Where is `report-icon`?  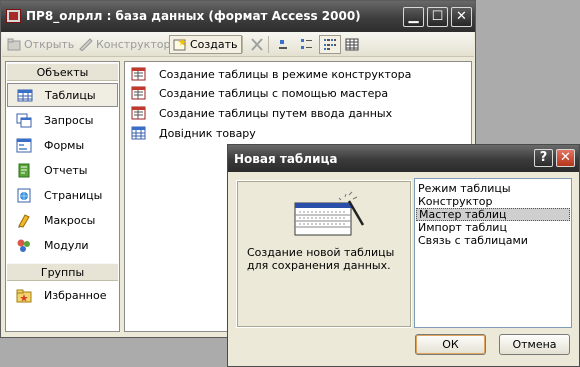
report-icon is located at coordinates (24, 170).